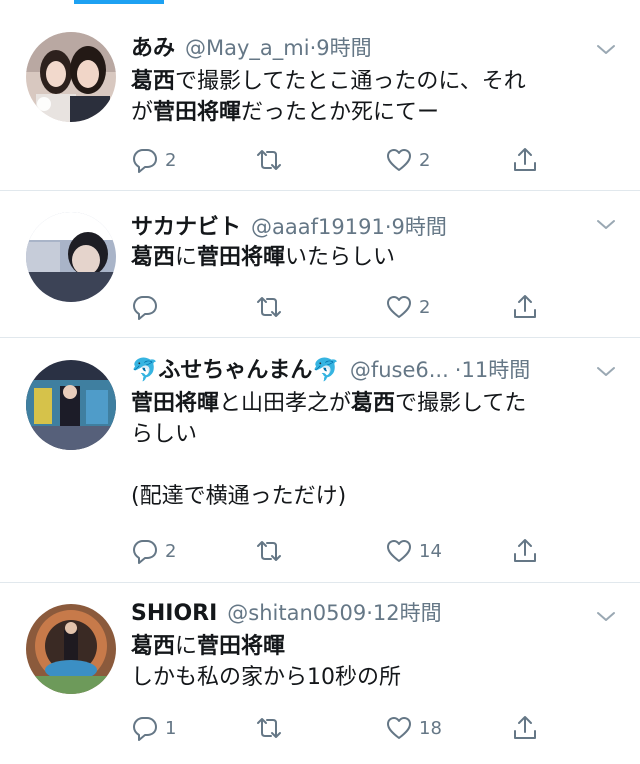  Describe the element at coordinates (153, 46) in the screenshot. I see `display-name: あみ` at that location.